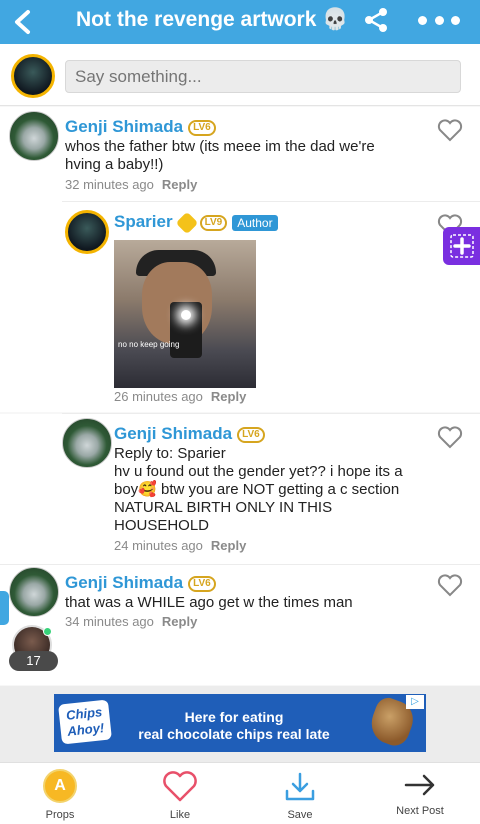  I want to click on comment-time: 32 minutes ago, so click(109, 184).